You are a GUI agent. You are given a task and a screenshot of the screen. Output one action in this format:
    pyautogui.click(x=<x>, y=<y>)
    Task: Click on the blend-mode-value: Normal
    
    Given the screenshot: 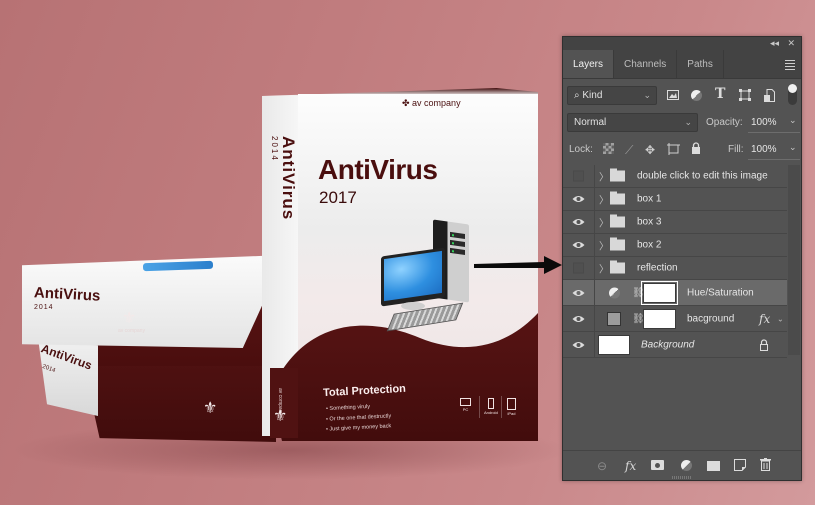 What is the action you would take?
    pyautogui.click(x=590, y=122)
    